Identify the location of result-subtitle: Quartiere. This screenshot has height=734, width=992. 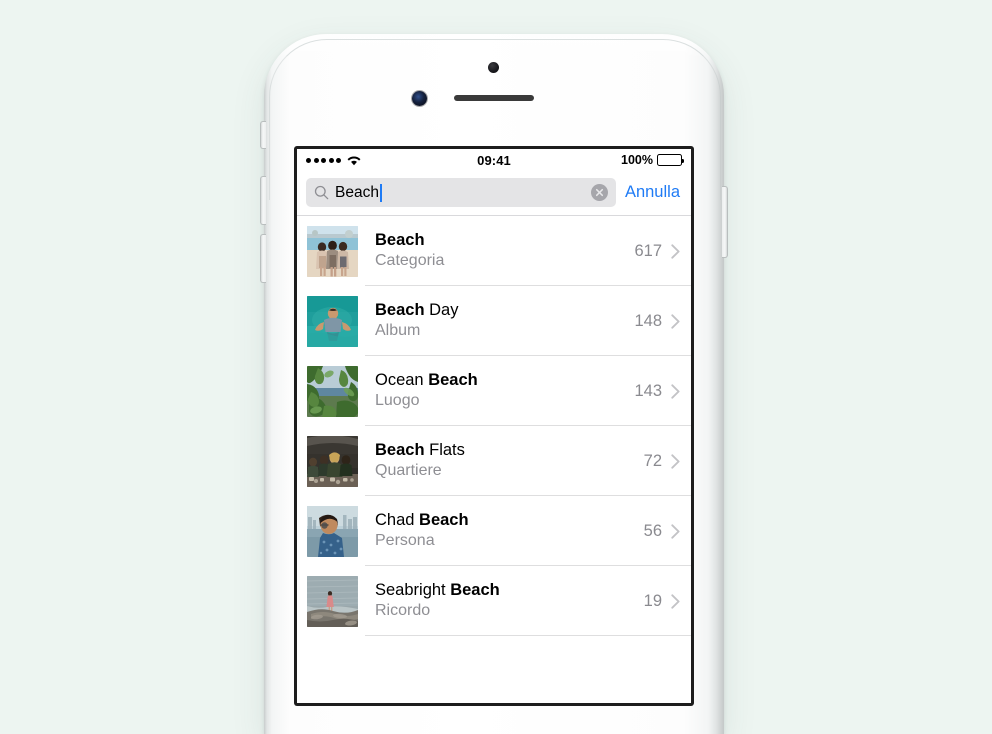
(408, 471).